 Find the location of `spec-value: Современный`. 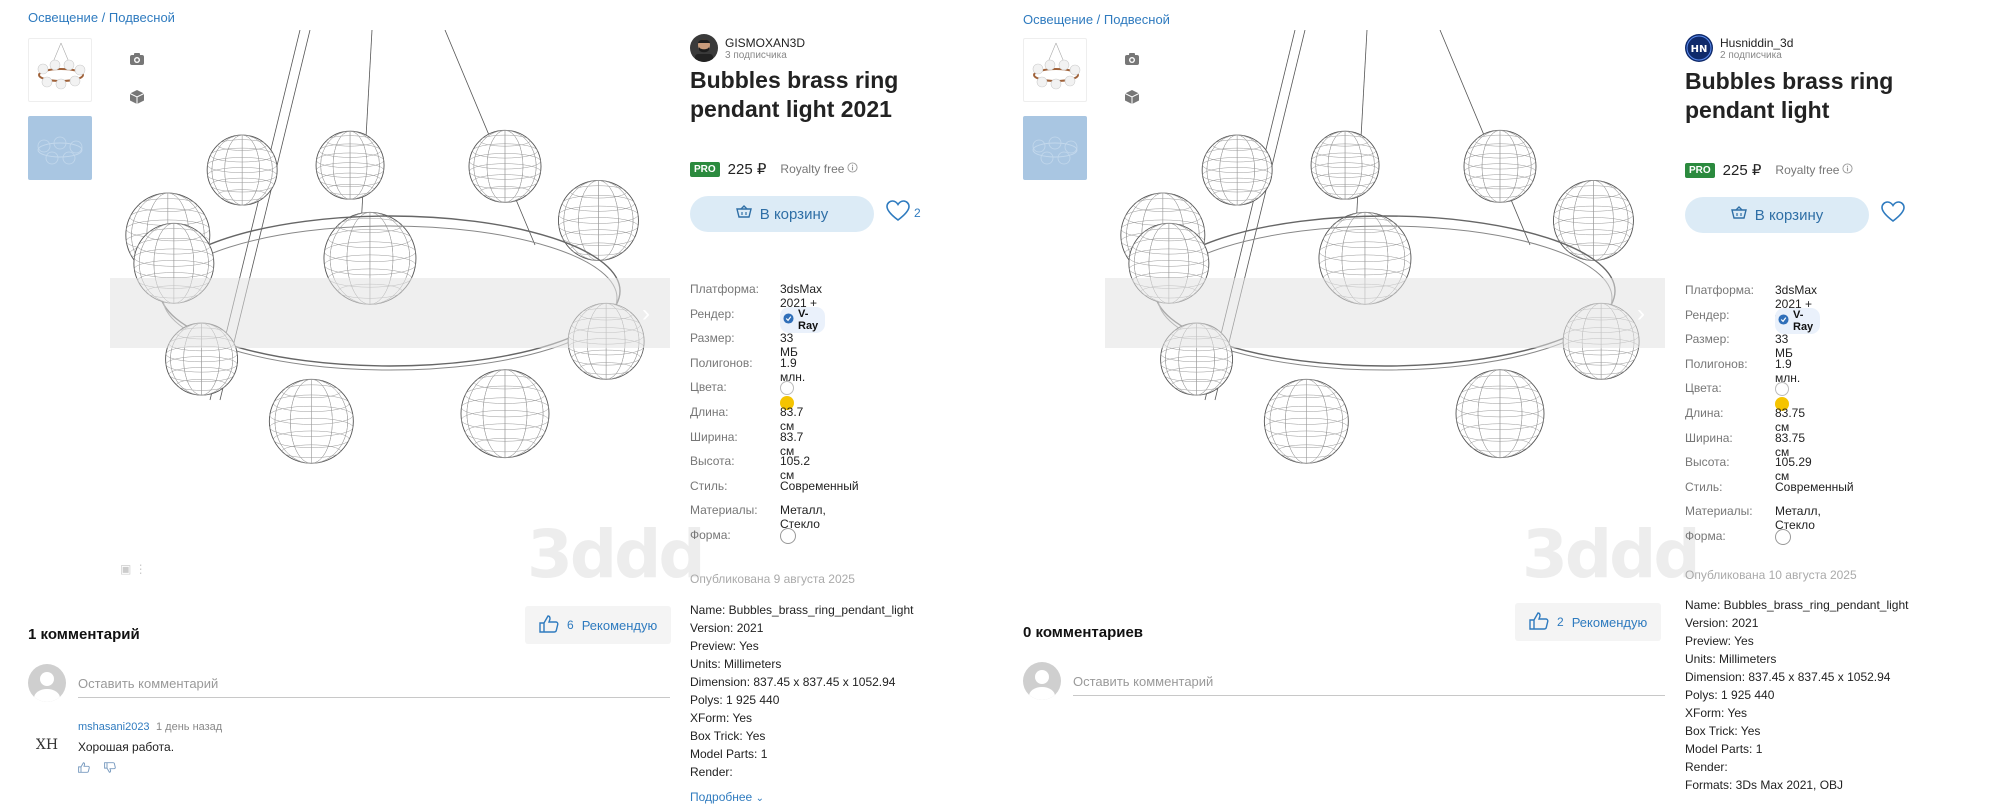

spec-value: Современный is located at coordinates (819, 485).